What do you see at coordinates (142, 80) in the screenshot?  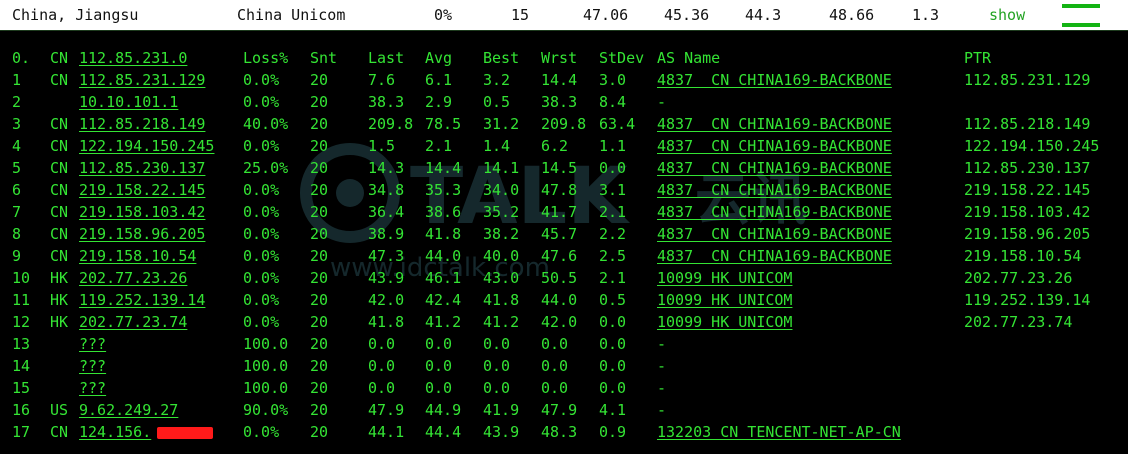 I see `host-link: 112.85.231.129` at bounding box center [142, 80].